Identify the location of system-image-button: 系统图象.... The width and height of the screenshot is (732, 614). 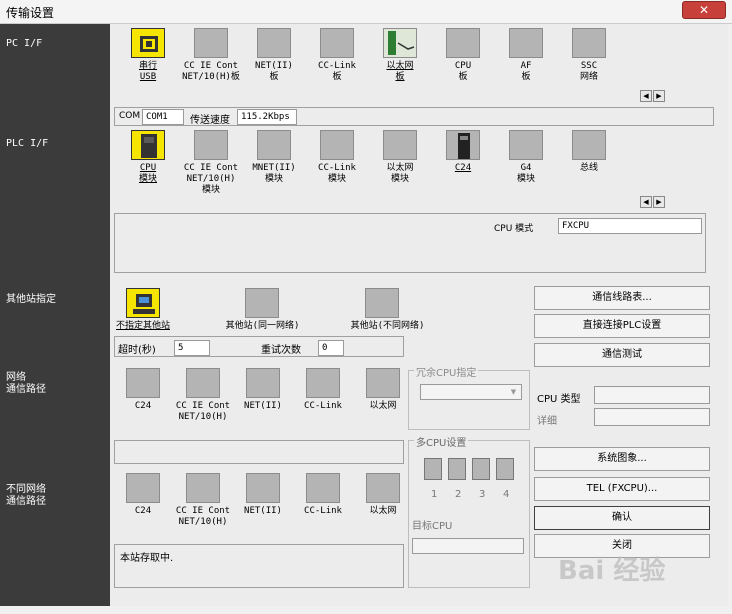
(622, 459).